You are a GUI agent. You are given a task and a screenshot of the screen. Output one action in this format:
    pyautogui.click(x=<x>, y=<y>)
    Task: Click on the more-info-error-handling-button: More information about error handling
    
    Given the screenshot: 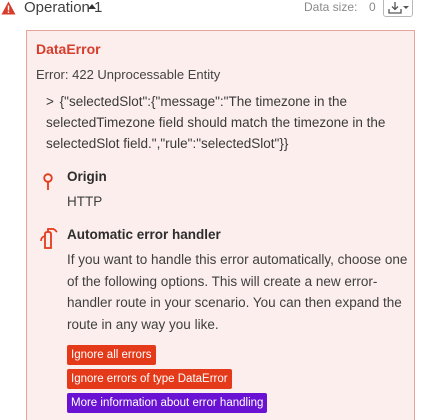 What is the action you would take?
    pyautogui.click(x=167, y=403)
    